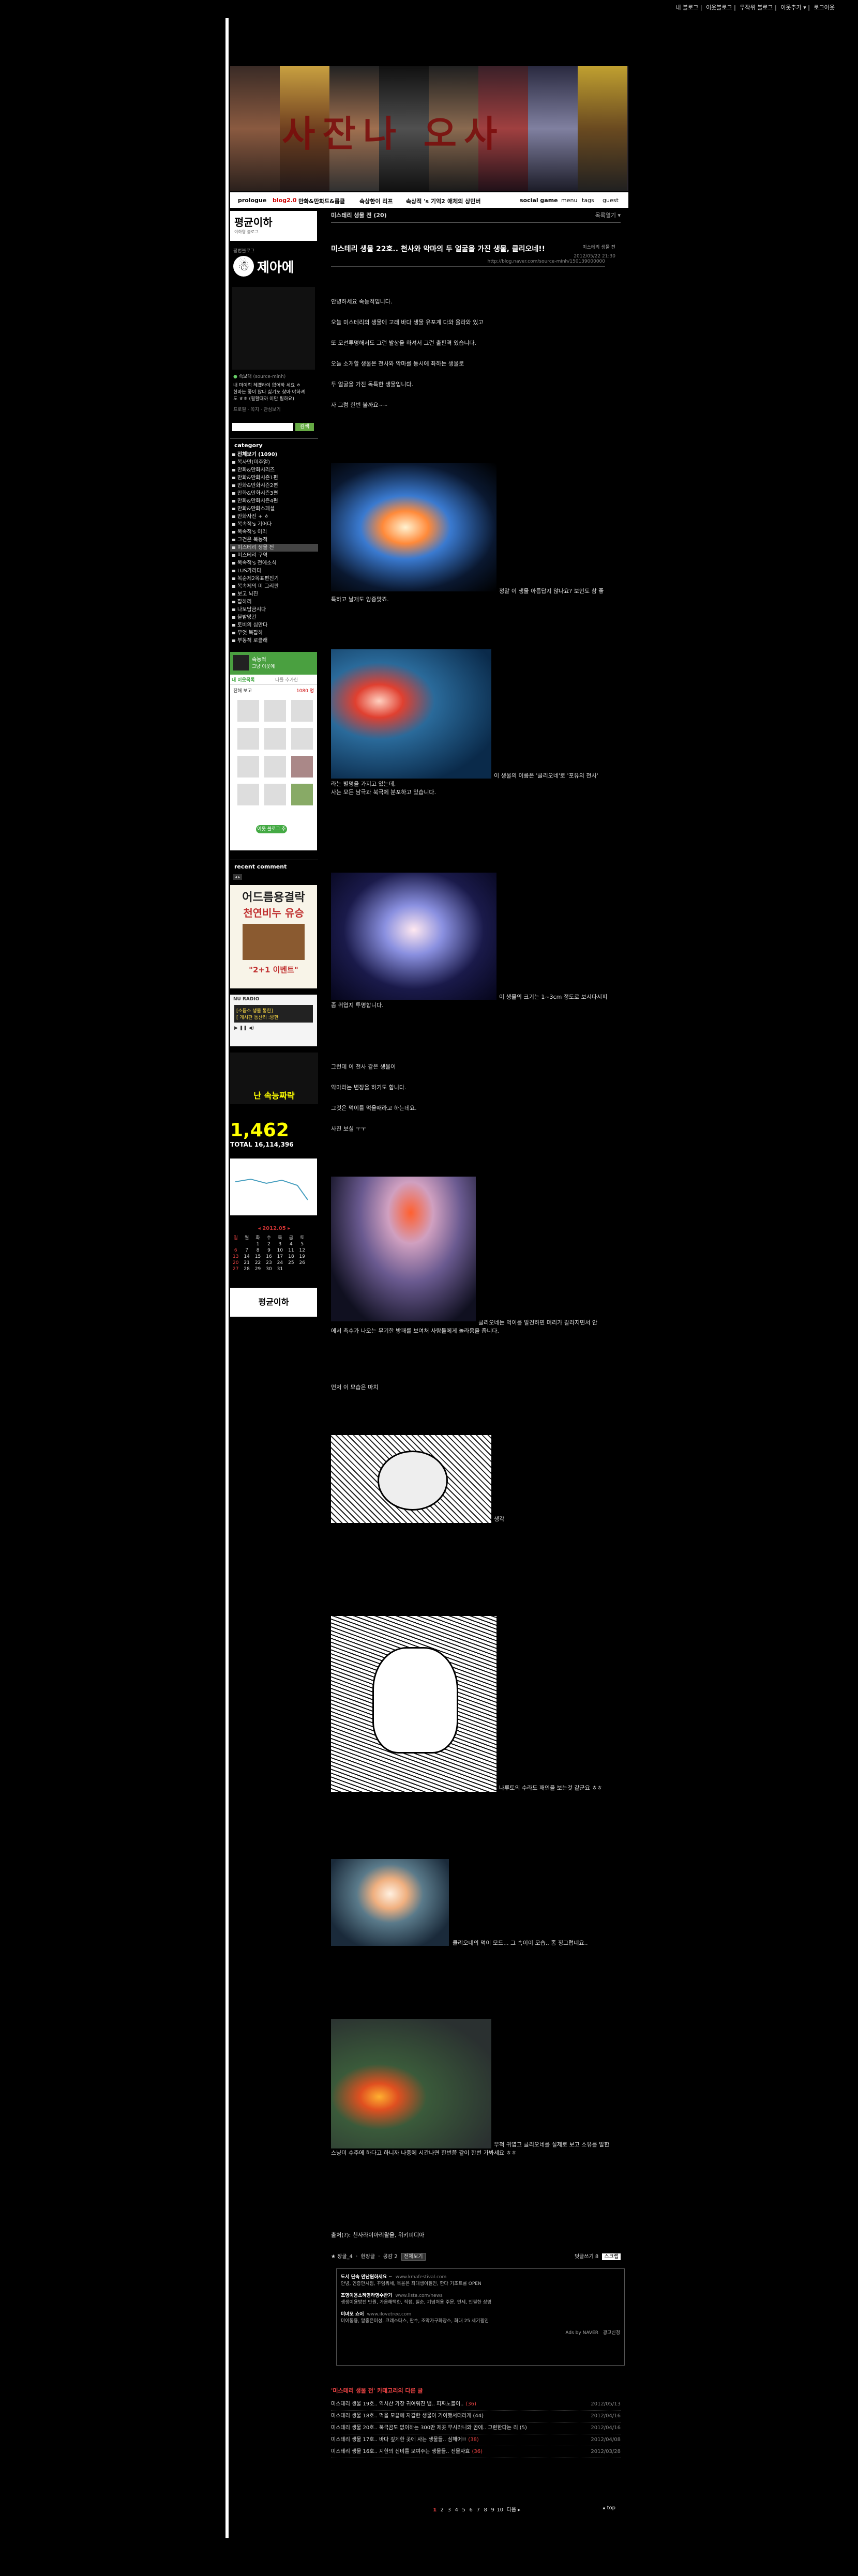 Image resolution: width=858 pixels, height=2576 pixels. I want to click on nav-cartoon: 만화&만화드&룹클, so click(321, 201).